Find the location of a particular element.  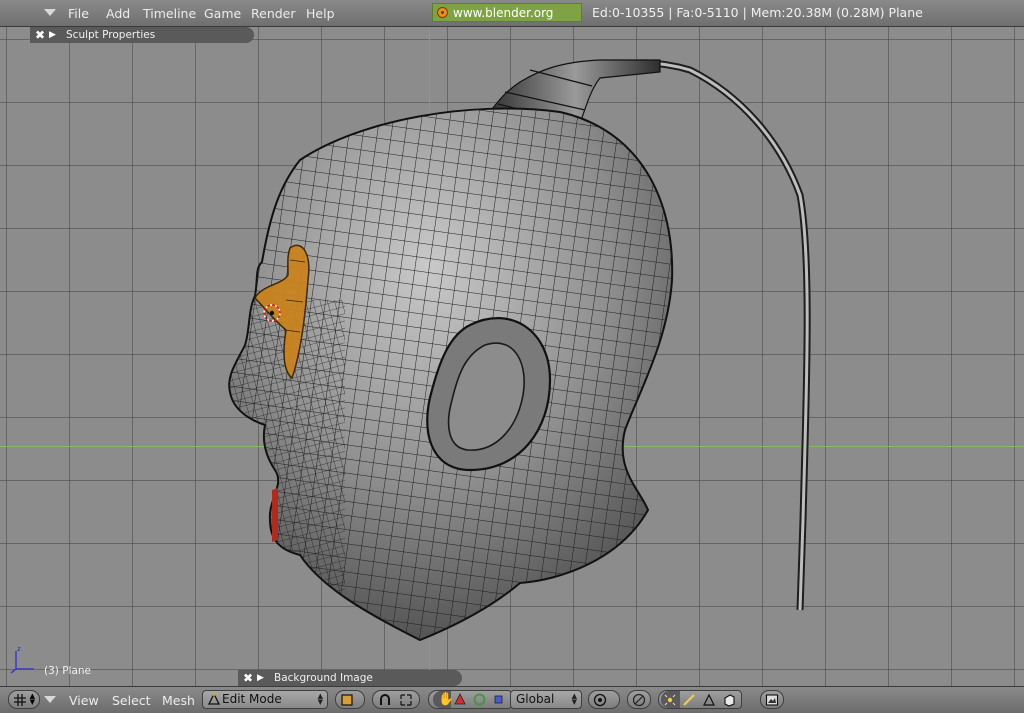

pivot-group is located at coordinates (396, 699).